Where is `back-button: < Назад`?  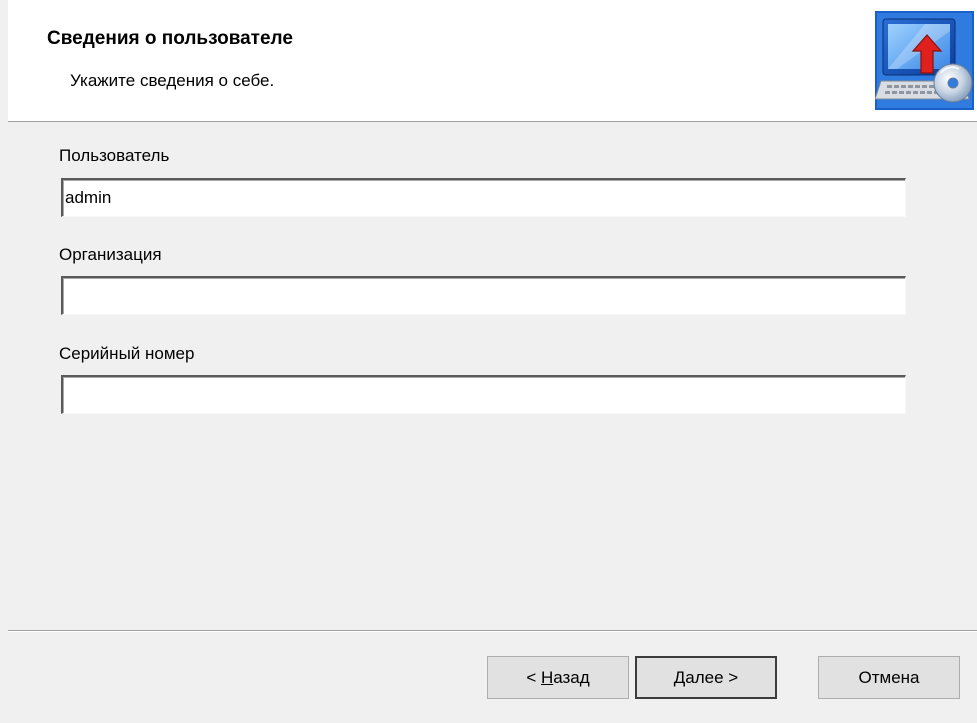
back-button: < Назад is located at coordinates (558, 677).